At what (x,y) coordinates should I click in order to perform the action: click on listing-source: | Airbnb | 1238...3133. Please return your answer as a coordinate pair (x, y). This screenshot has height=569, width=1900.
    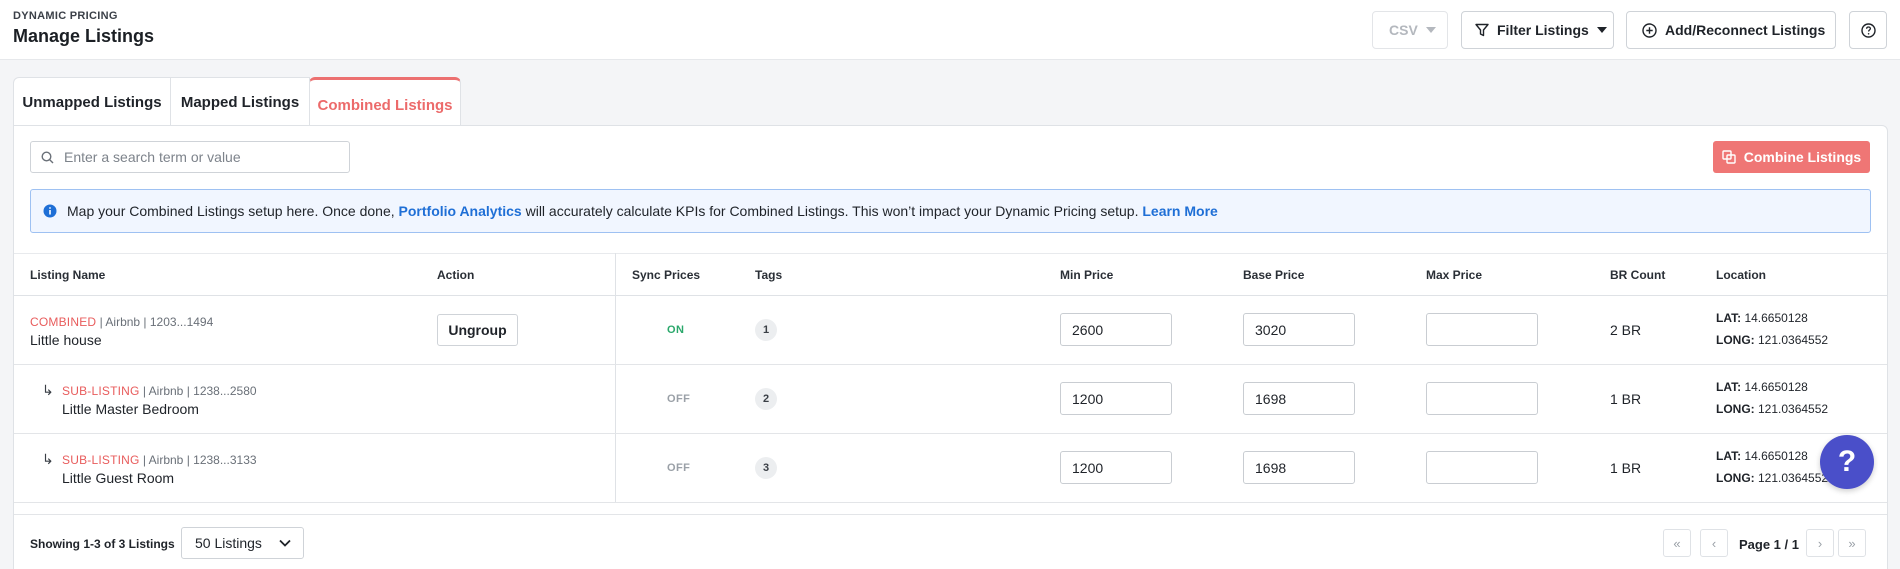
    Looking at the image, I should click on (198, 460).